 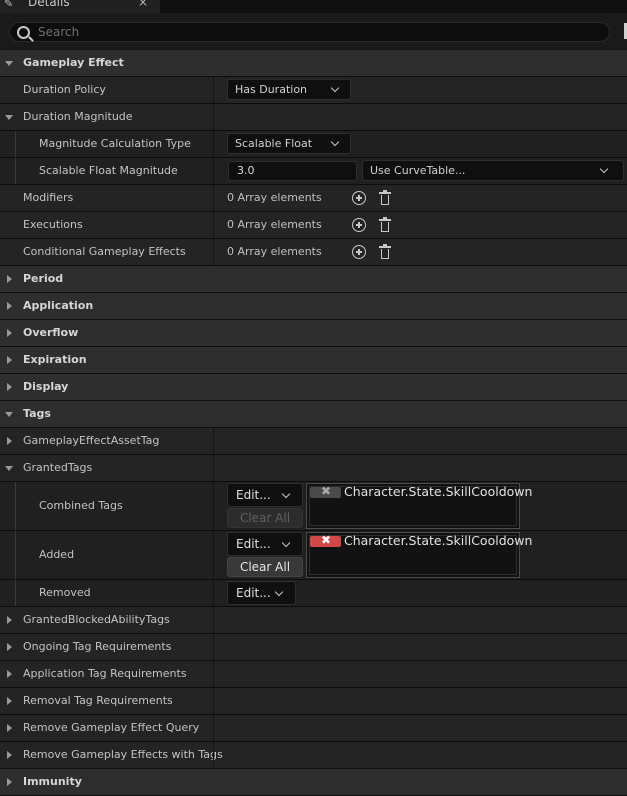 I want to click on property-label: Removed, so click(x=65, y=592).